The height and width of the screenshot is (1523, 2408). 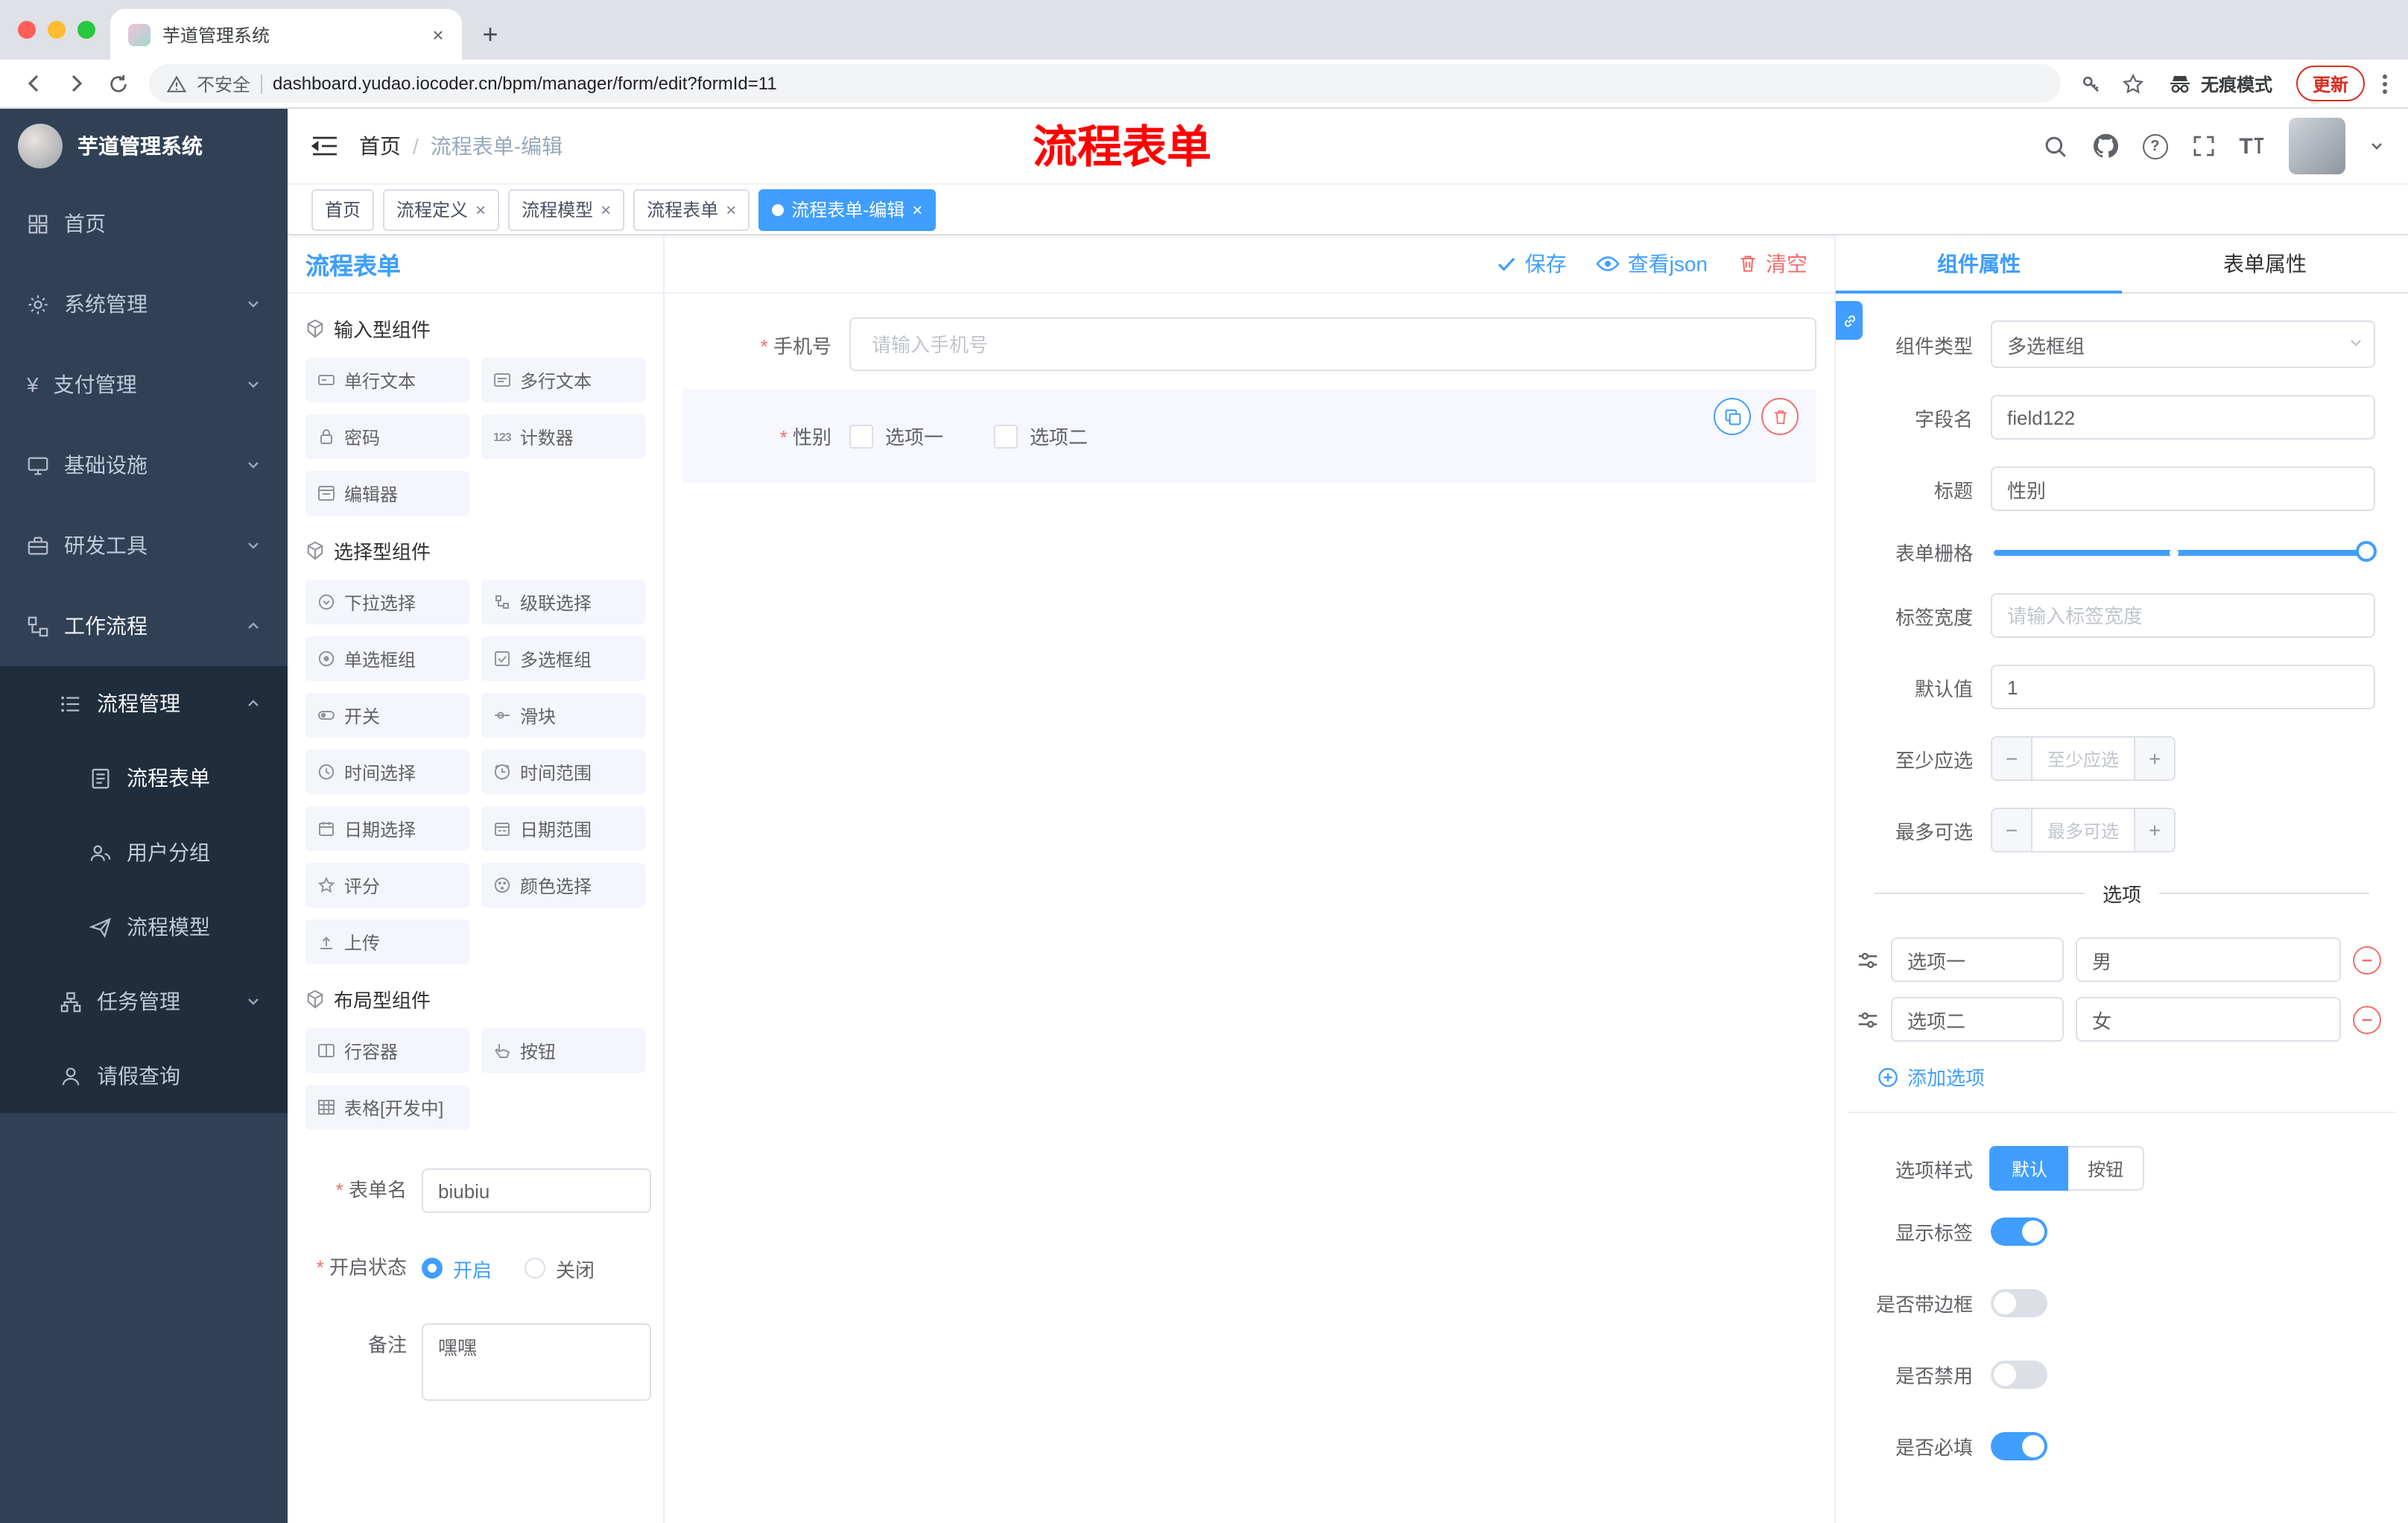 I want to click on gender-option-1: 选项一, so click(x=896, y=436).